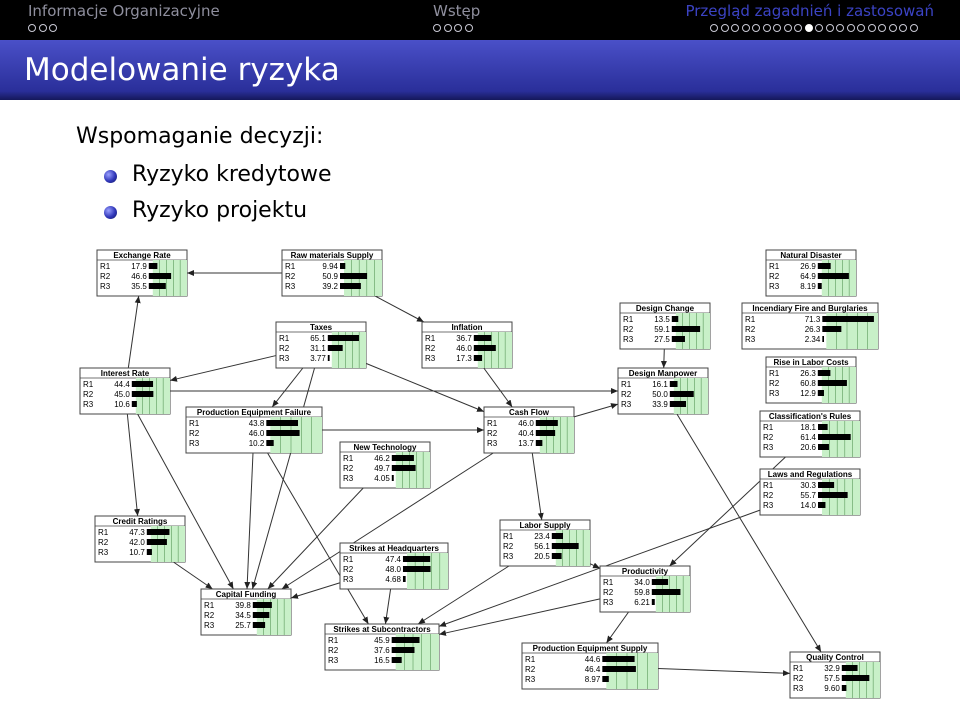 The width and height of the screenshot is (960, 720). I want to click on node-newtech: New TechnologyR1 46.2 R2 49.7 R3 4.05, so click(385, 465).